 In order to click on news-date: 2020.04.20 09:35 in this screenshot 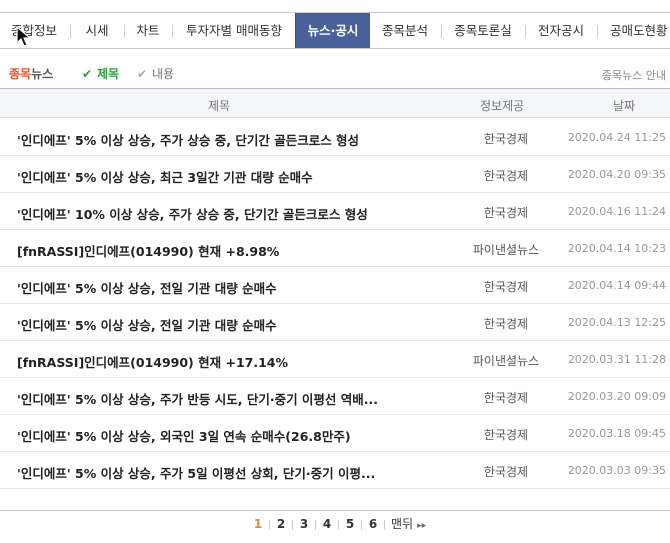, I will do `click(616, 174)`.